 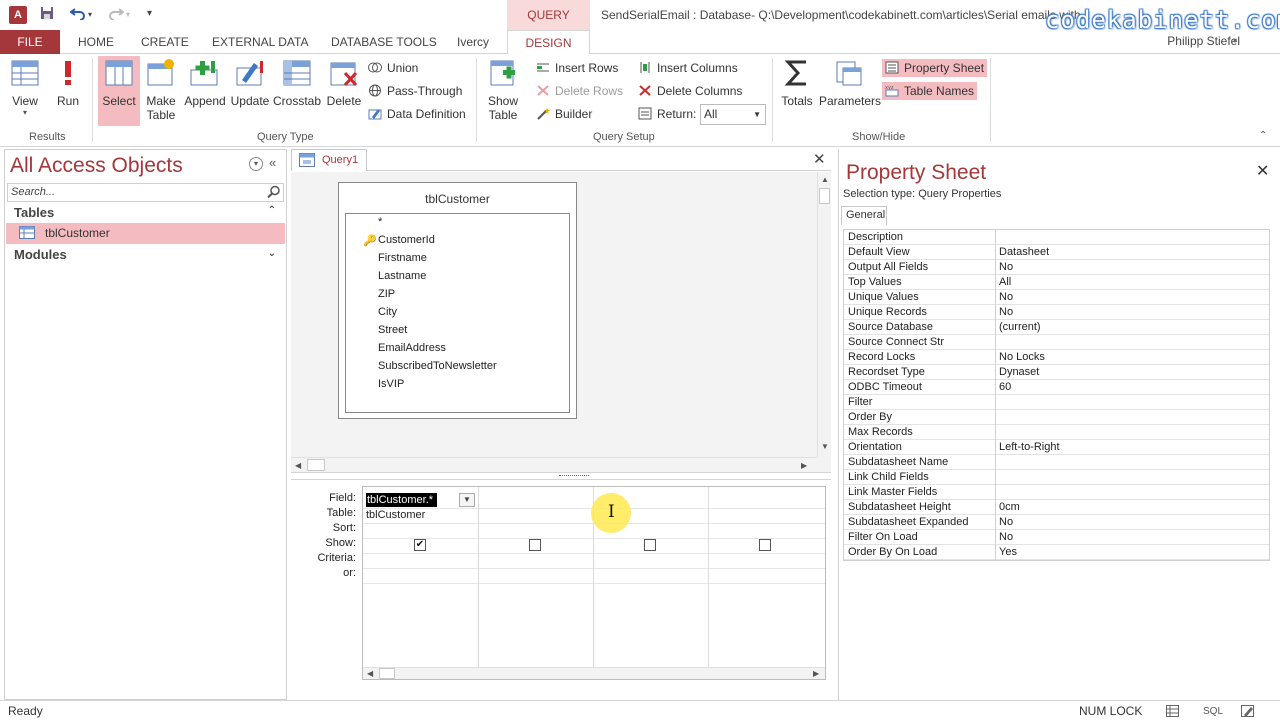 I want to click on field-item: Firstname, so click(x=402, y=258).